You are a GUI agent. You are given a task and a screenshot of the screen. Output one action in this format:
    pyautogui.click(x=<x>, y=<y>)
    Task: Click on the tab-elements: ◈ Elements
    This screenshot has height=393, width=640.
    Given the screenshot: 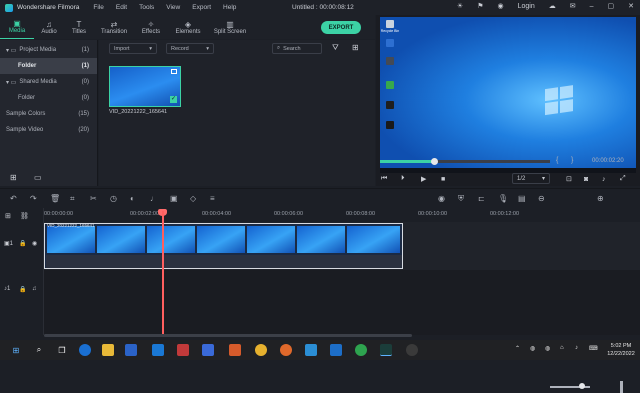 What is the action you would take?
    pyautogui.click(x=188, y=27)
    